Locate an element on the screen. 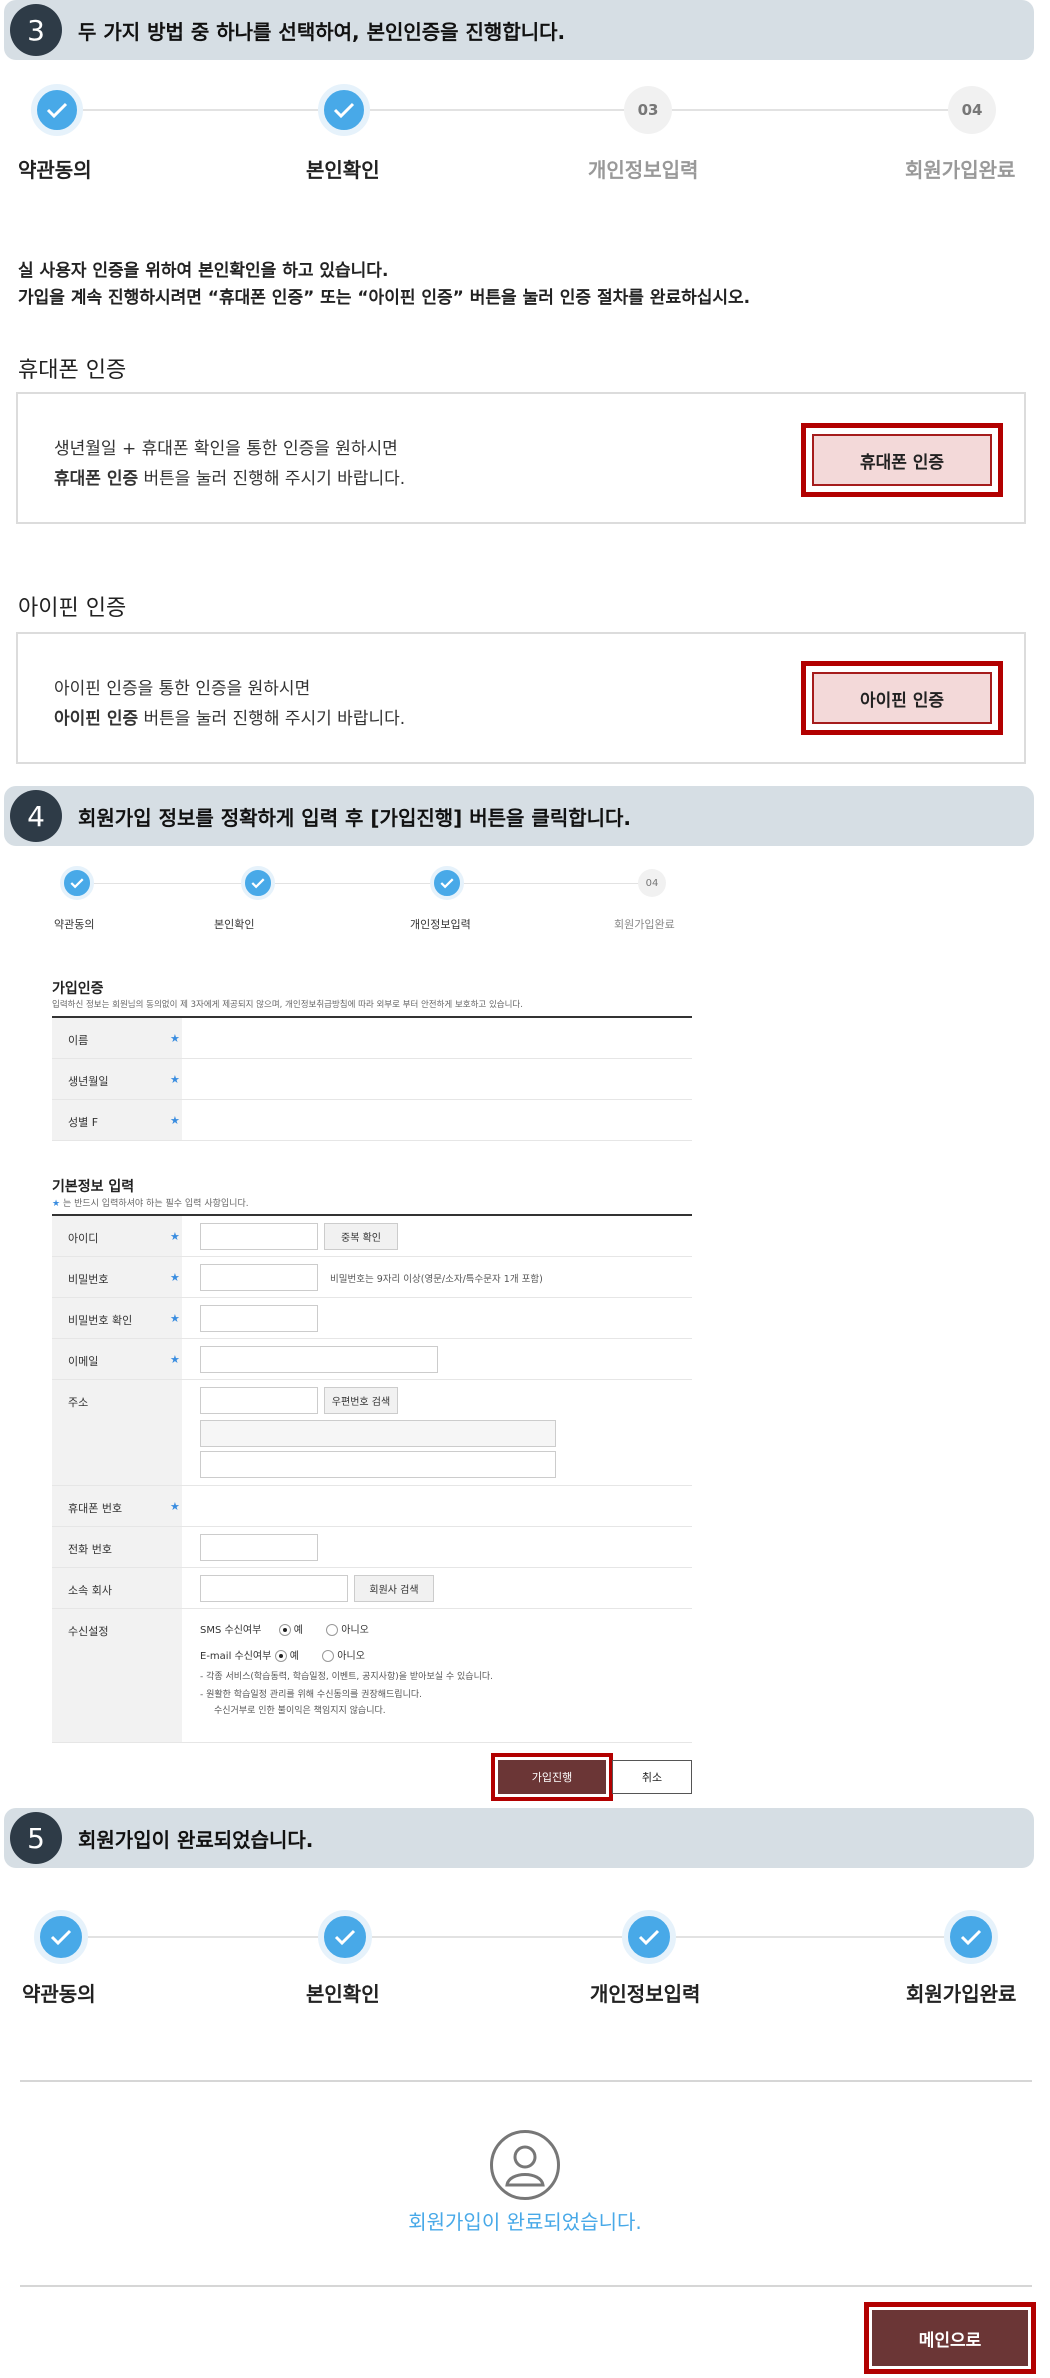 The height and width of the screenshot is (2378, 1050). email-input is located at coordinates (319, 1359).